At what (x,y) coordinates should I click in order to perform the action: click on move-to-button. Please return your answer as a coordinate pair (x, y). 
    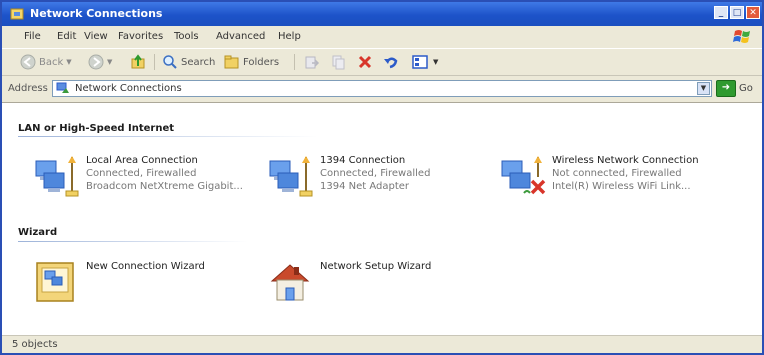
    Looking at the image, I should click on (312, 62).